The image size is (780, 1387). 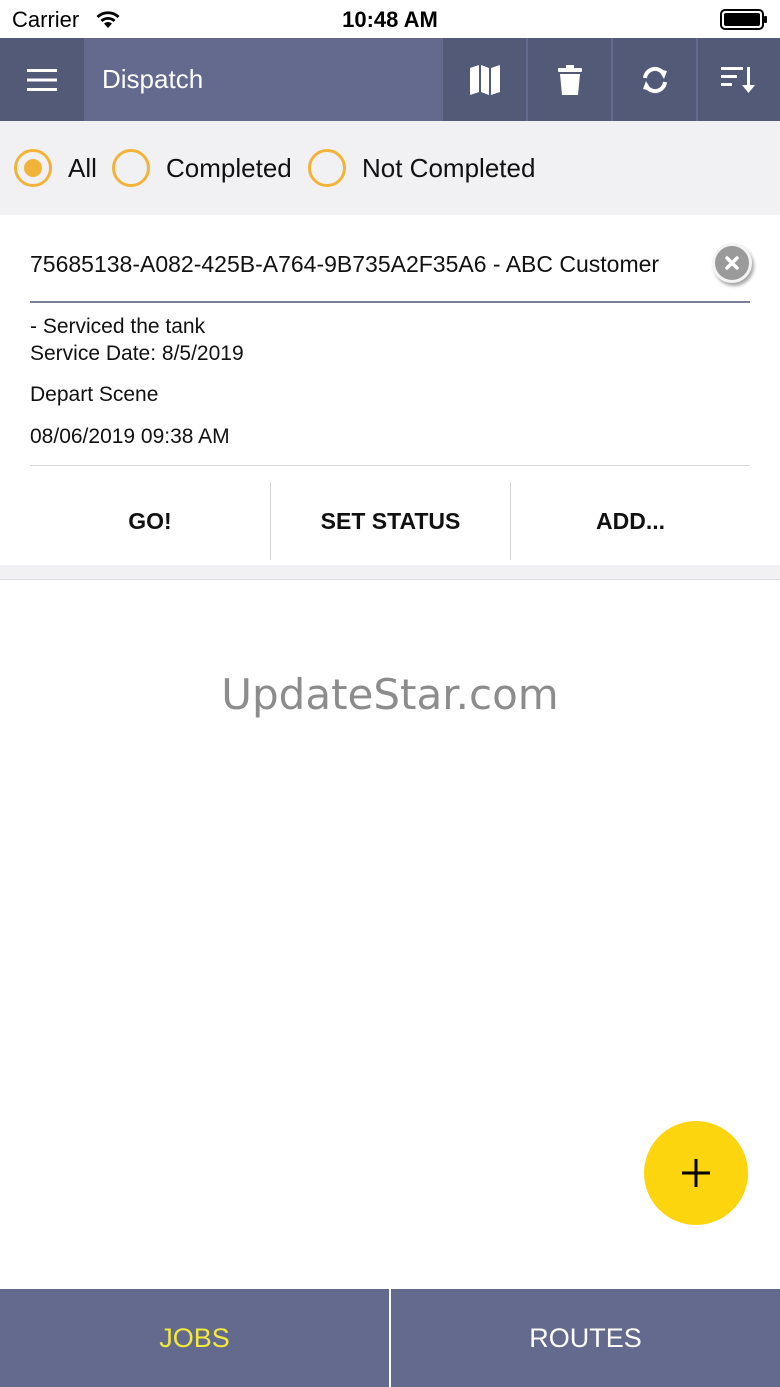 I want to click on plus-icon, so click(x=696, y=1173).